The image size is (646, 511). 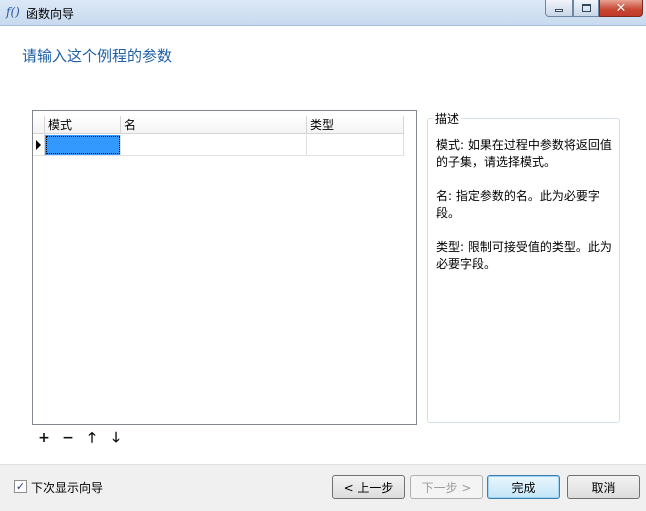 What do you see at coordinates (116, 438) in the screenshot?
I see `move-down-icon: 🡓` at bounding box center [116, 438].